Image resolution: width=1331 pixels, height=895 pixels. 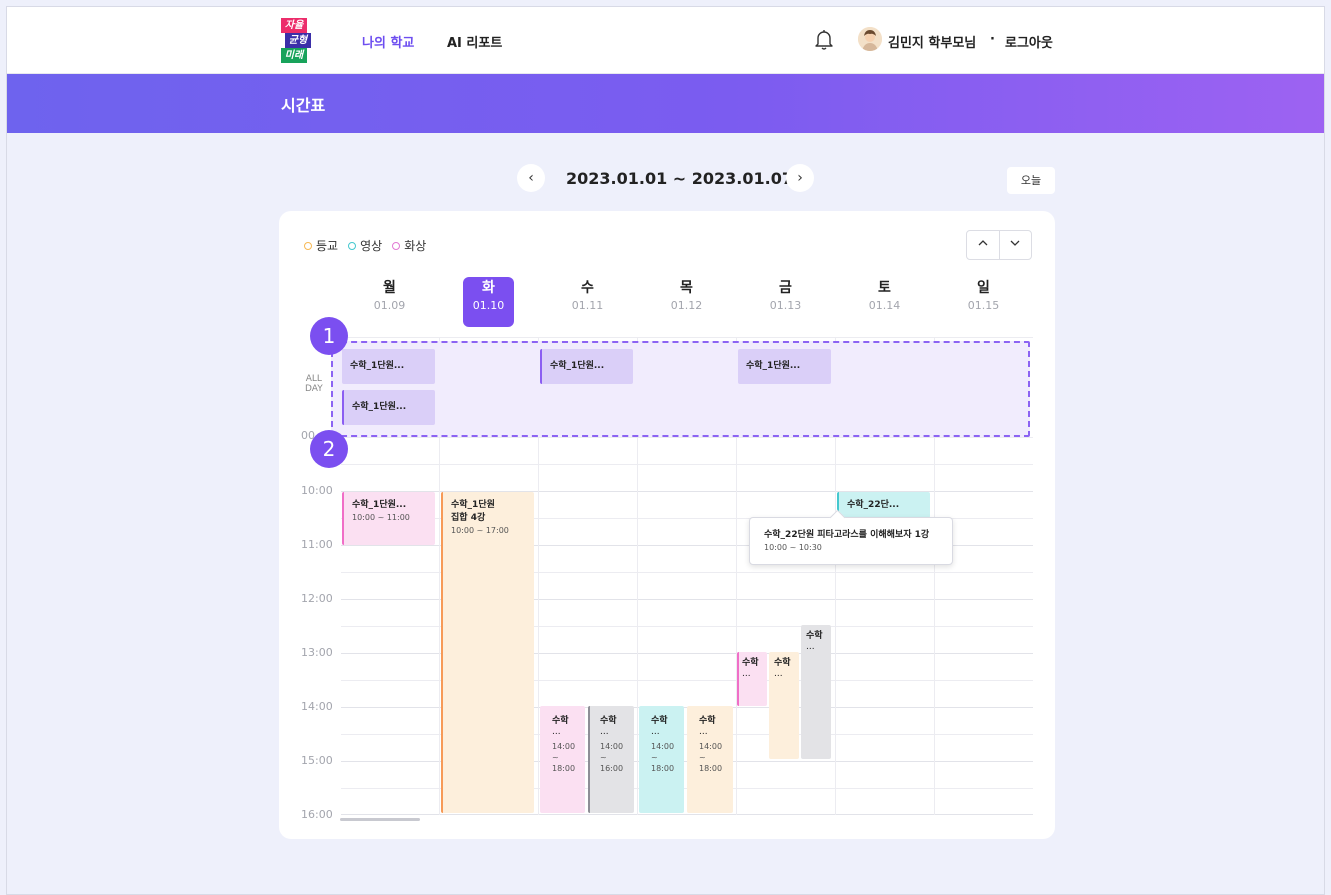 What do you see at coordinates (321, 245) in the screenshot?
I see `legend-item-commute: 등교` at bounding box center [321, 245].